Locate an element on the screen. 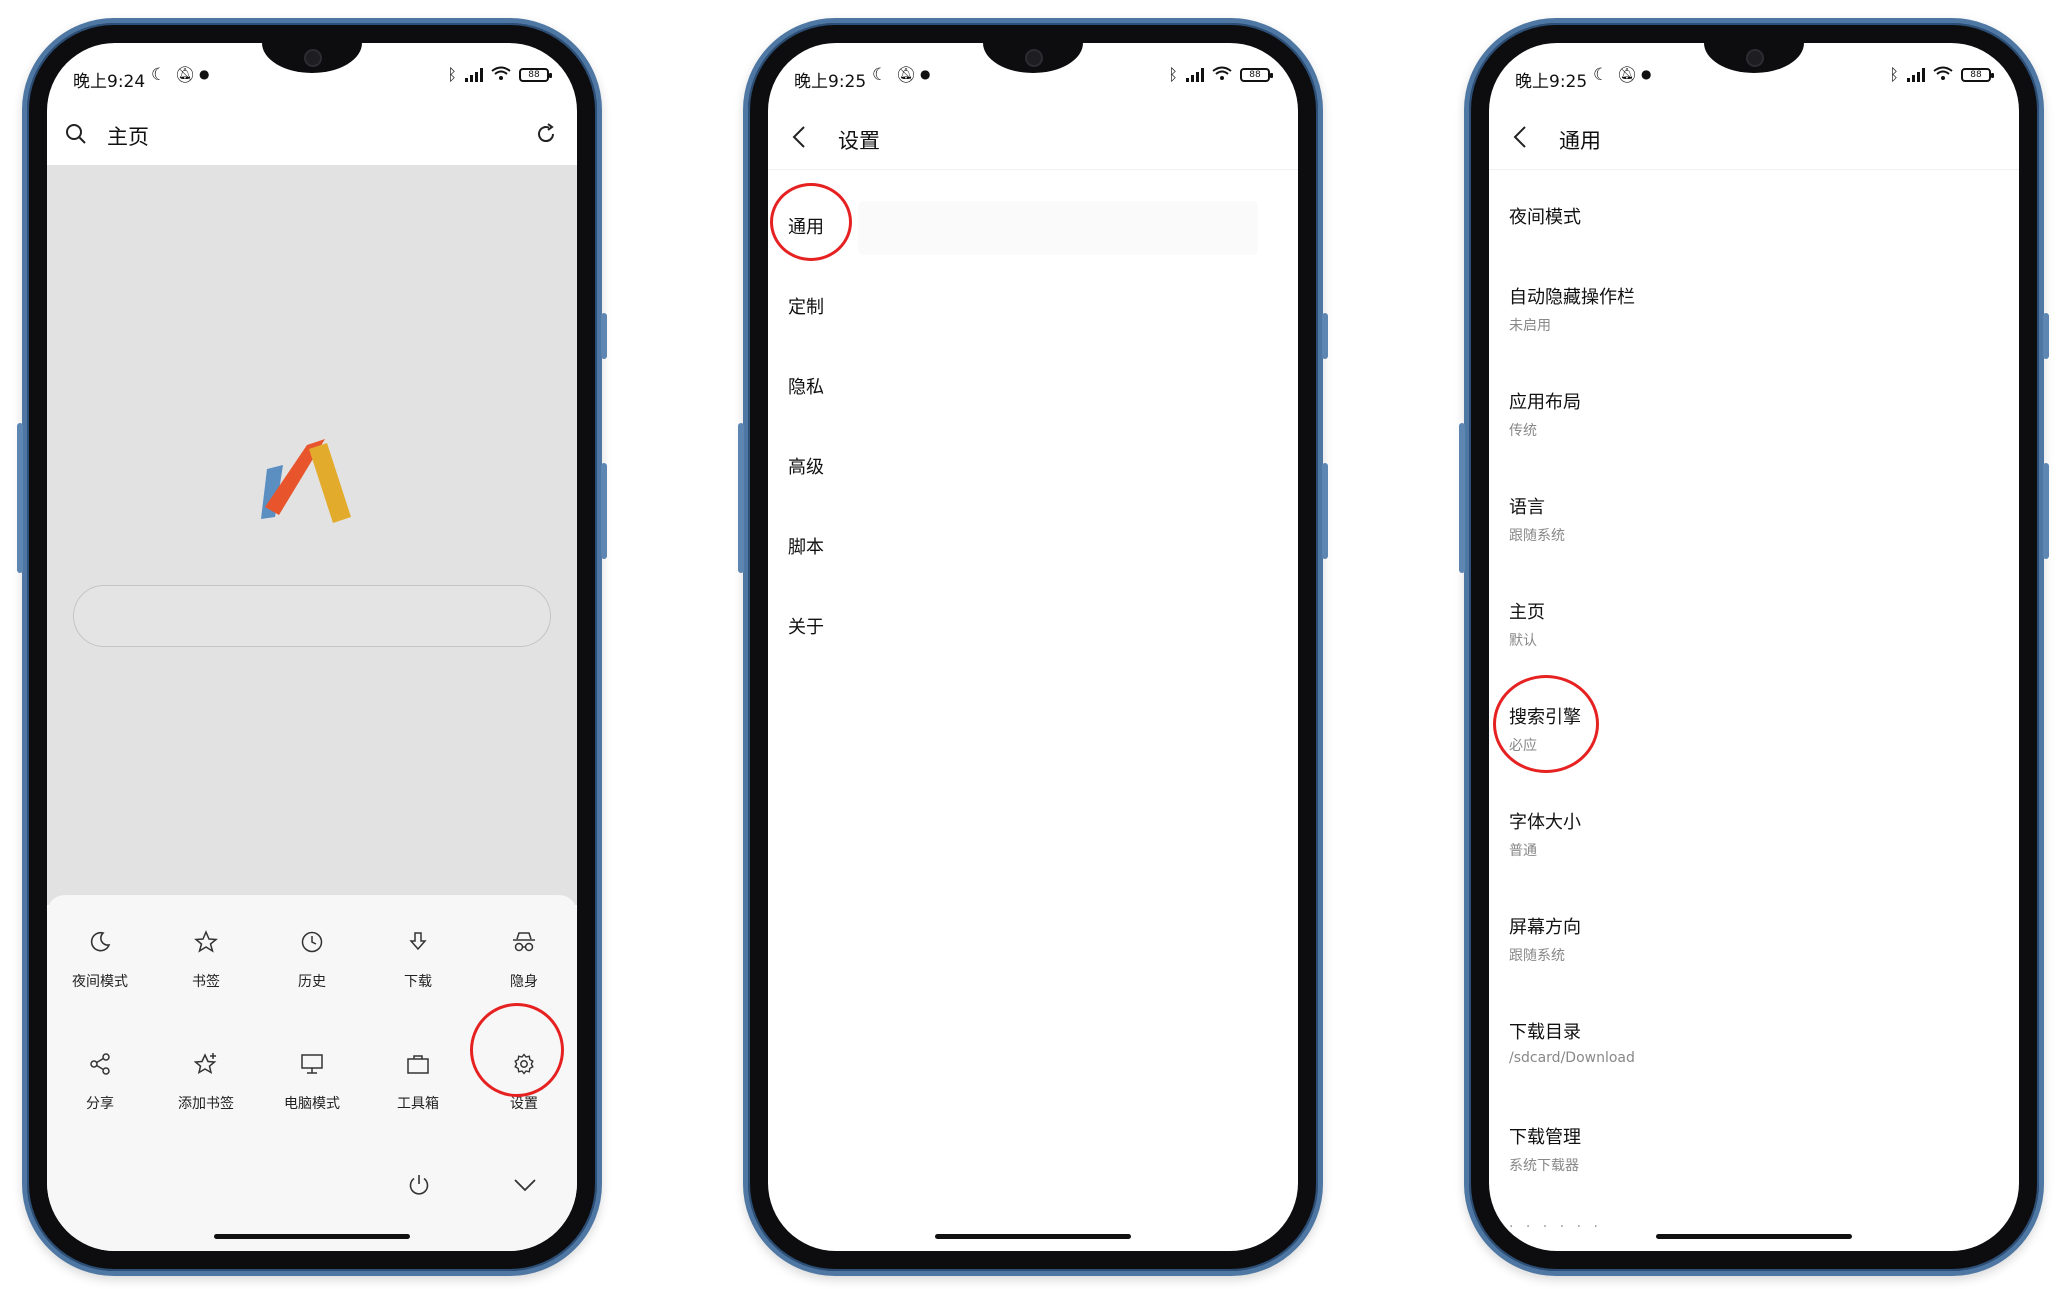 The image size is (2065, 1289). bottom-menu: 夜间模式 书签 历史 下载 隐身 分享 添加书签 电脑模式 工具箱 设置 is located at coordinates (312, 1073).